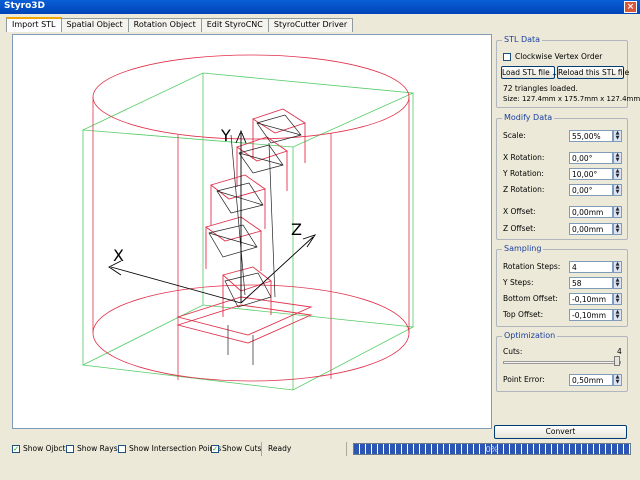 Image resolution: width=640 pixels, height=480 pixels. Describe the element at coordinates (617, 229) in the screenshot. I see `z-offset-spin-icon: ▲ ▼` at that location.